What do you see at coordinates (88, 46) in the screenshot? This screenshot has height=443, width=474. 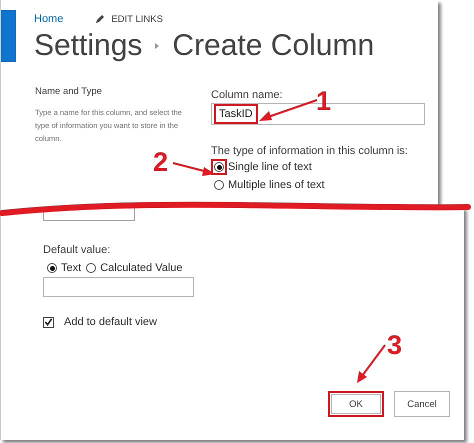 I see `page-title: Settings` at bounding box center [88, 46].